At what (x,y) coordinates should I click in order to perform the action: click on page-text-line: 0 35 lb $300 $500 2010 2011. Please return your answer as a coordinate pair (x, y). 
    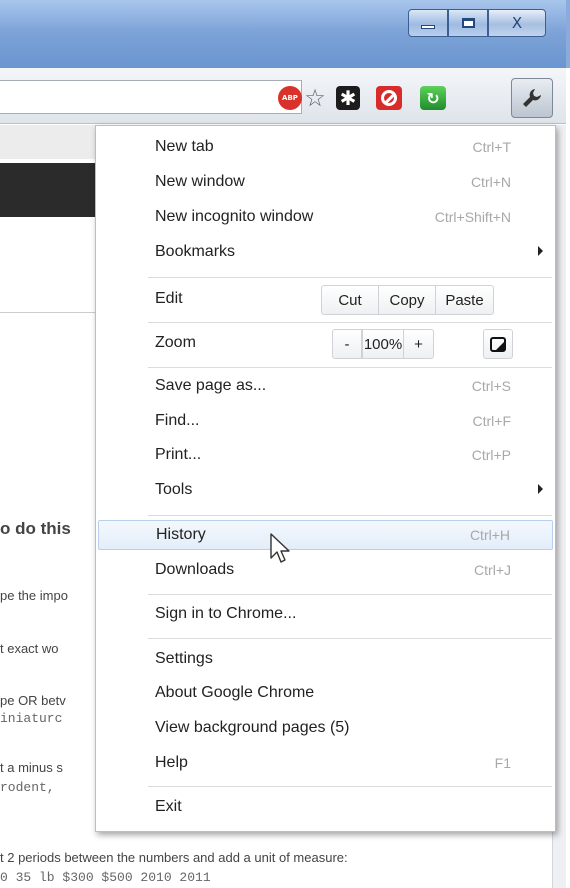
    Looking at the image, I should click on (105, 877).